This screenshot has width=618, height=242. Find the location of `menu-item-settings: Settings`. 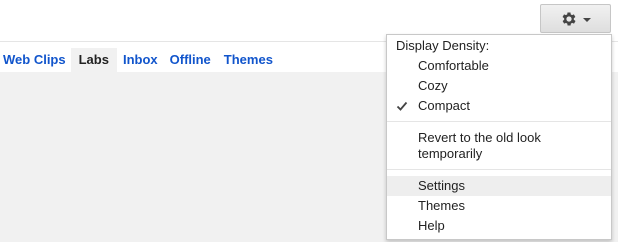

menu-item-settings: Settings is located at coordinates (499, 186).